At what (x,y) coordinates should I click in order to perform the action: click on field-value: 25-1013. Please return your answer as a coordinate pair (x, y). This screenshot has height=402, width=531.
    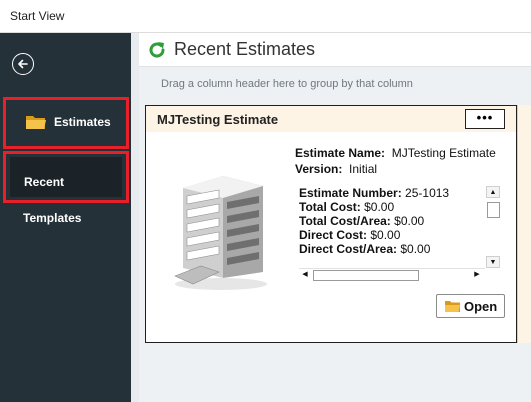
    Looking at the image, I should click on (427, 193).